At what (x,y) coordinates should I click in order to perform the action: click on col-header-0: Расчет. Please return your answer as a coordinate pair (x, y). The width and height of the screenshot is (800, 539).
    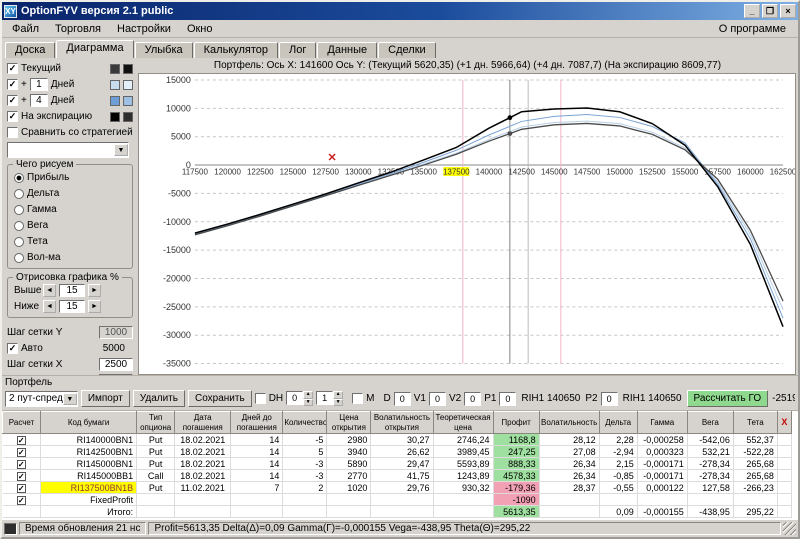
    Looking at the image, I should click on (22, 422).